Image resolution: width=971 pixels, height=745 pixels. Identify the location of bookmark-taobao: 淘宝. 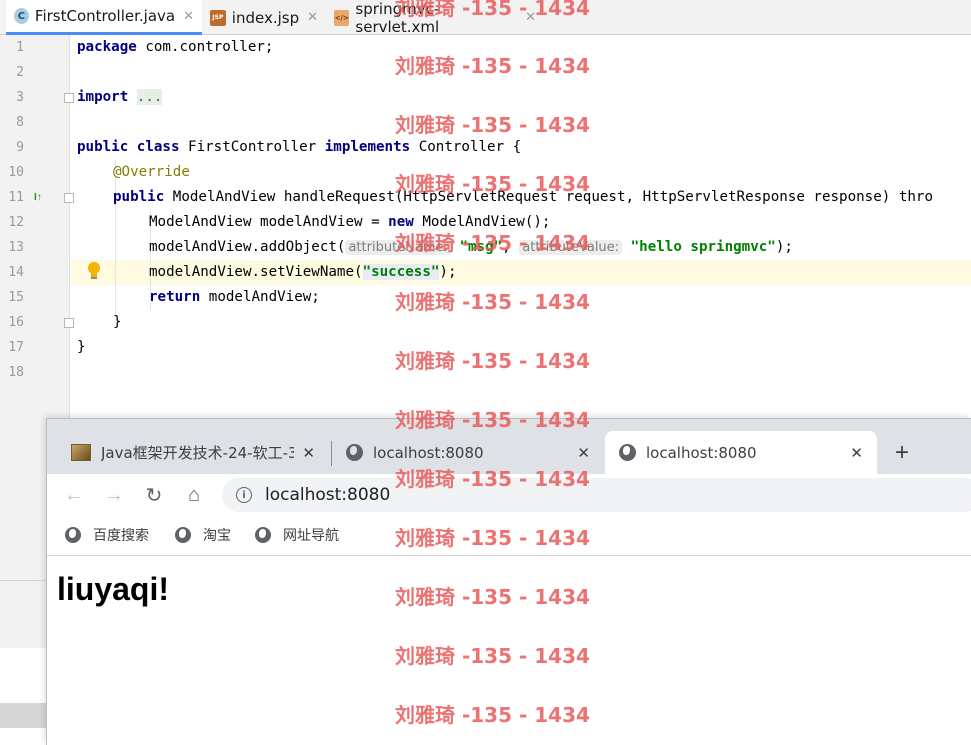
(203, 535).